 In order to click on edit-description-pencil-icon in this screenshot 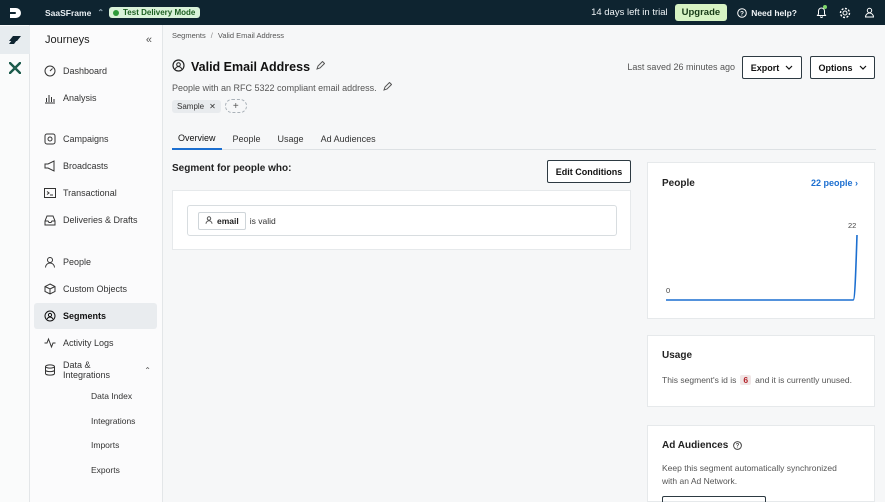, I will do `click(387, 87)`.